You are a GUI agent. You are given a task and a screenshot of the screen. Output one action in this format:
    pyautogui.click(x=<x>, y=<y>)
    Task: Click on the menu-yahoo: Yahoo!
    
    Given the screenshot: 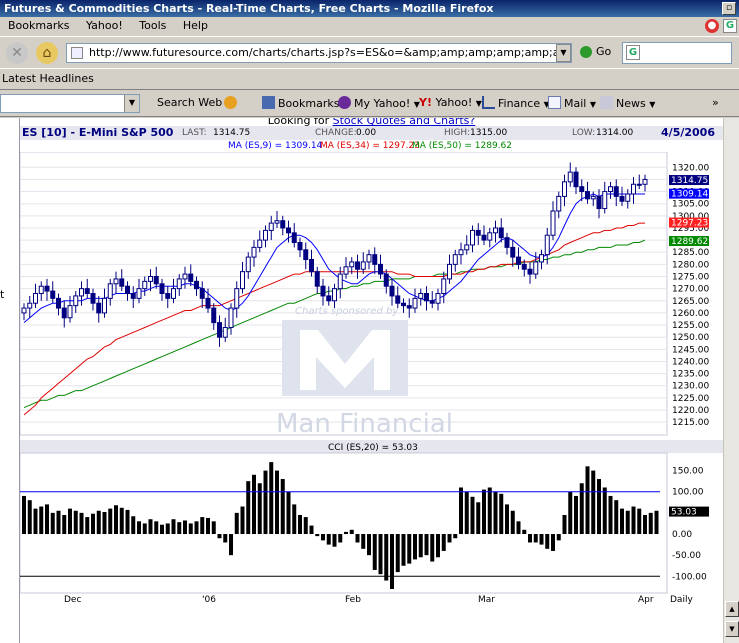 What is the action you would take?
    pyautogui.click(x=104, y=25)
    